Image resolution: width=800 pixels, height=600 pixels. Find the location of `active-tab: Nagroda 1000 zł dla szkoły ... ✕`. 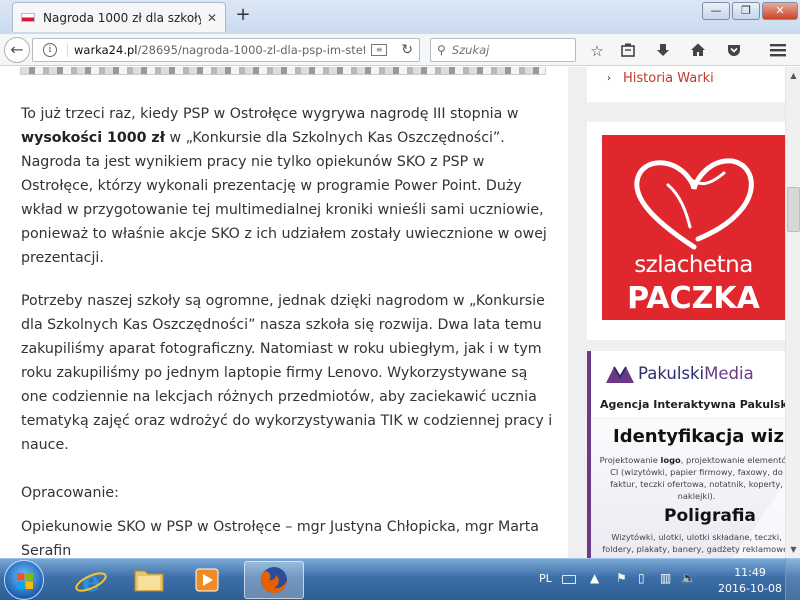

active-tab: Nagroda 1000 zł dla szkoły ... ✕ is located at coordinates (119, 17).